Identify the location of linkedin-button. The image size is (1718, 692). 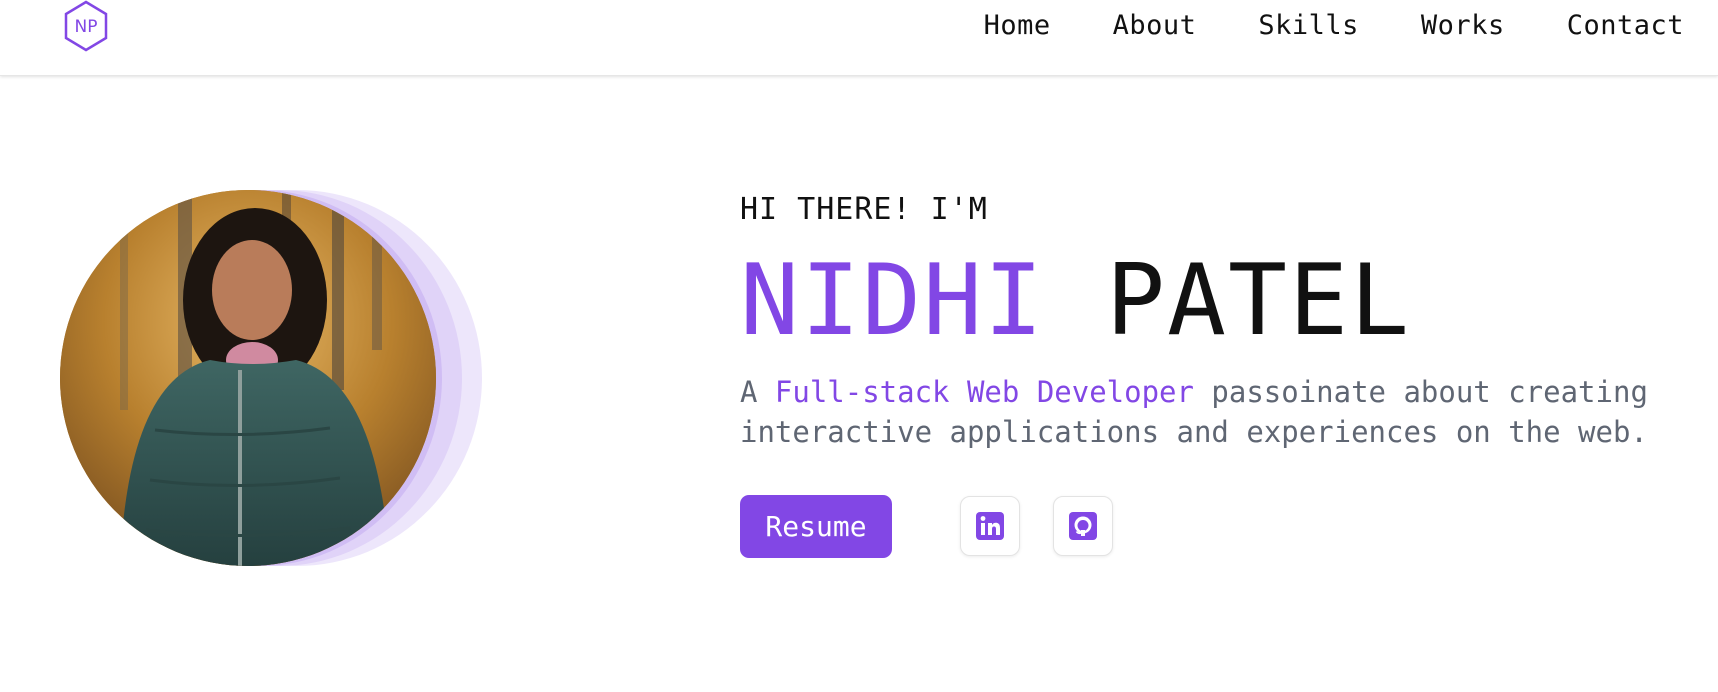
(990, 526).